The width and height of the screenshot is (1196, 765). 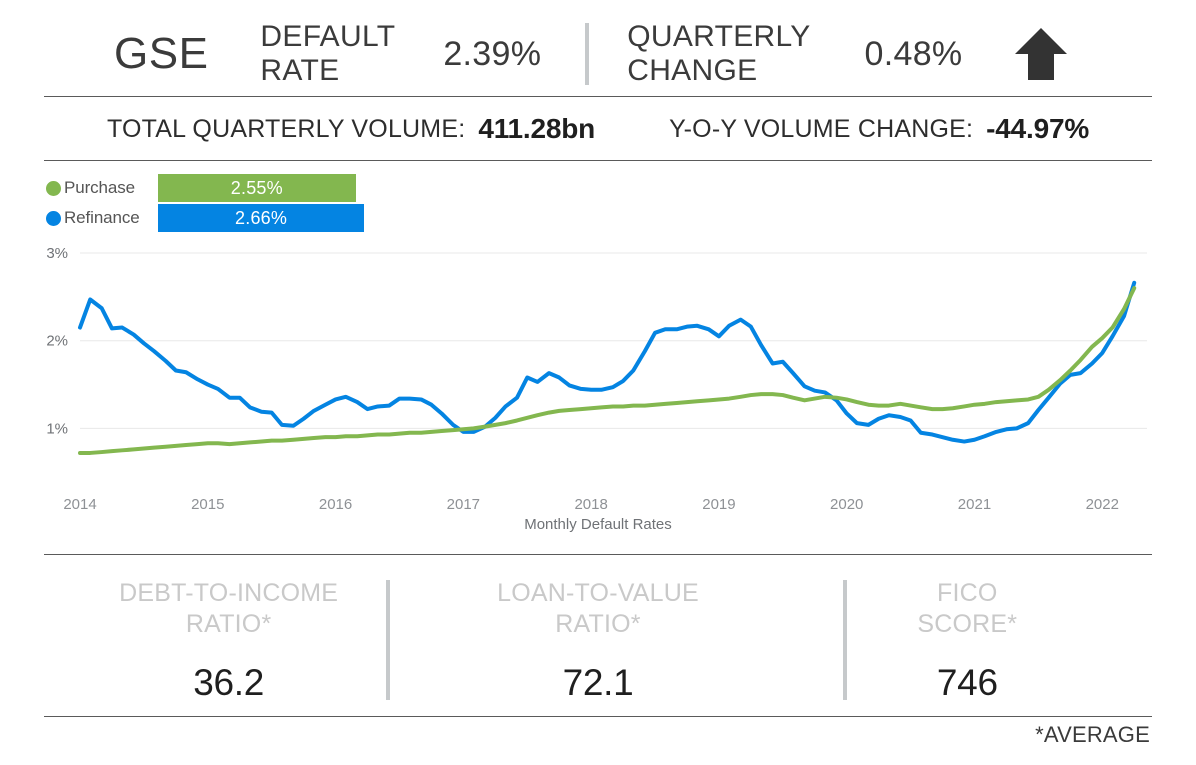 I want to click on default-rate-label: DEFAULT RATE, so click(x=328, y=53).